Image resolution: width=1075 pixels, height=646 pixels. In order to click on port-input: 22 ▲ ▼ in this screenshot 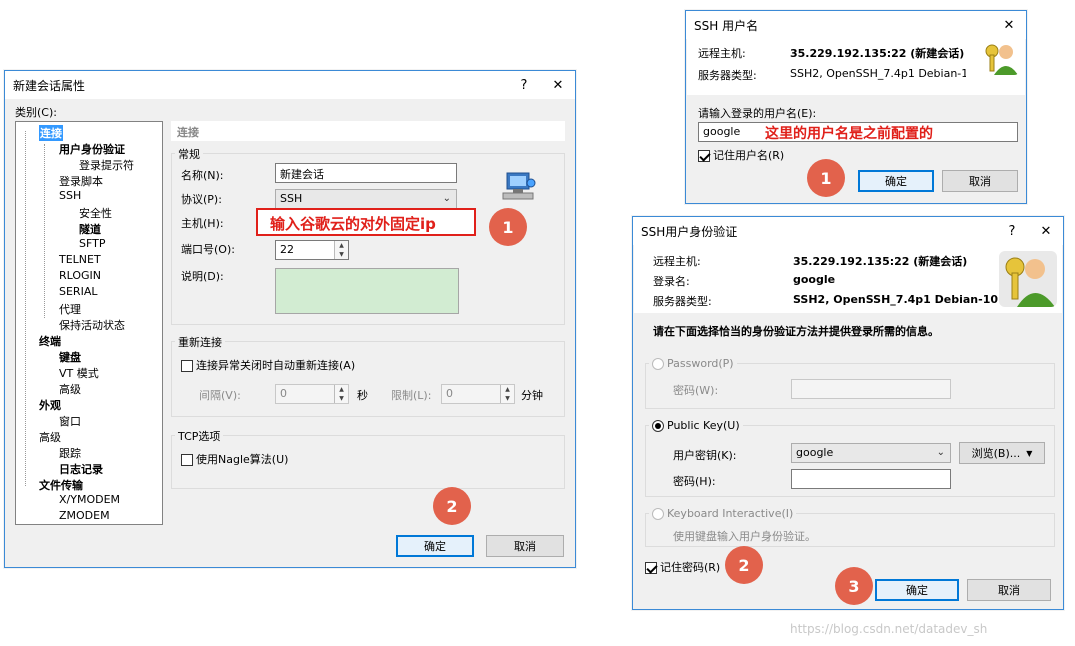, I will do `click(312, 250)`.